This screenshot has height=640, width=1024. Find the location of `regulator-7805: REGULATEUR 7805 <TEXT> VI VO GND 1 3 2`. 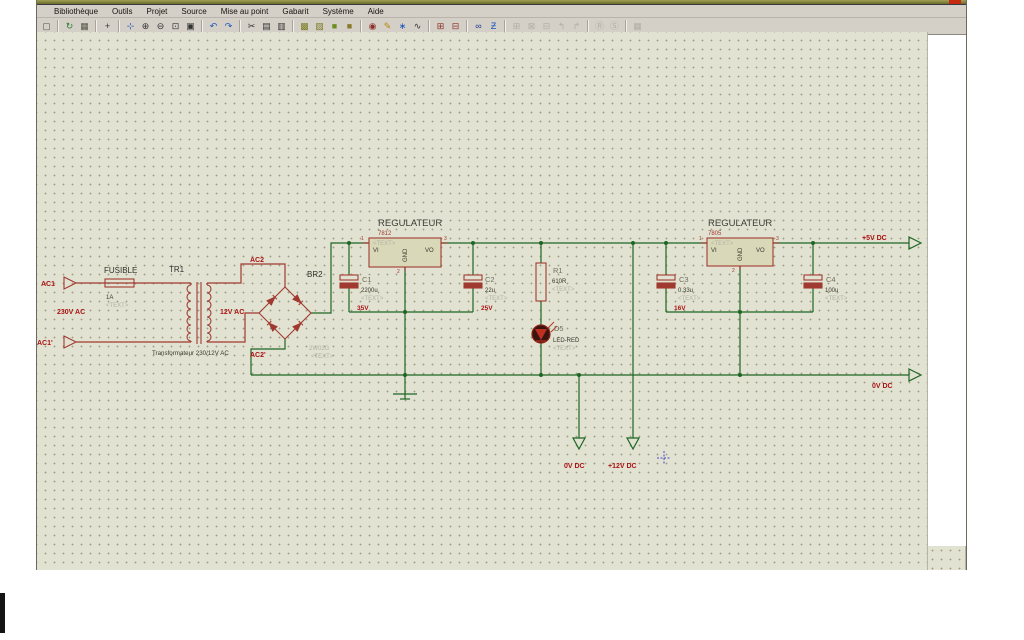

regulator-7805: REGULATEUR 7805 <TEXT> VI VO GND 1 3 2 is located at coordinates (739, 246).